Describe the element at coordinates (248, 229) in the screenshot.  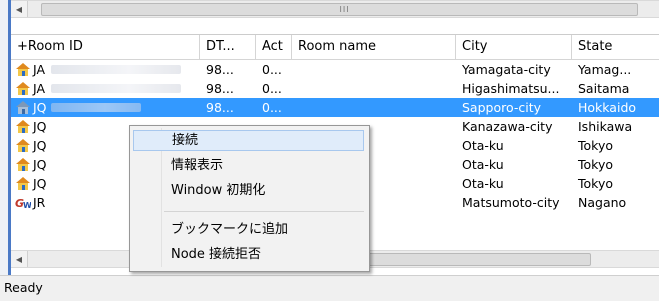
I see `menu-item-add-bookmark: ブックマークに追加` at that location.